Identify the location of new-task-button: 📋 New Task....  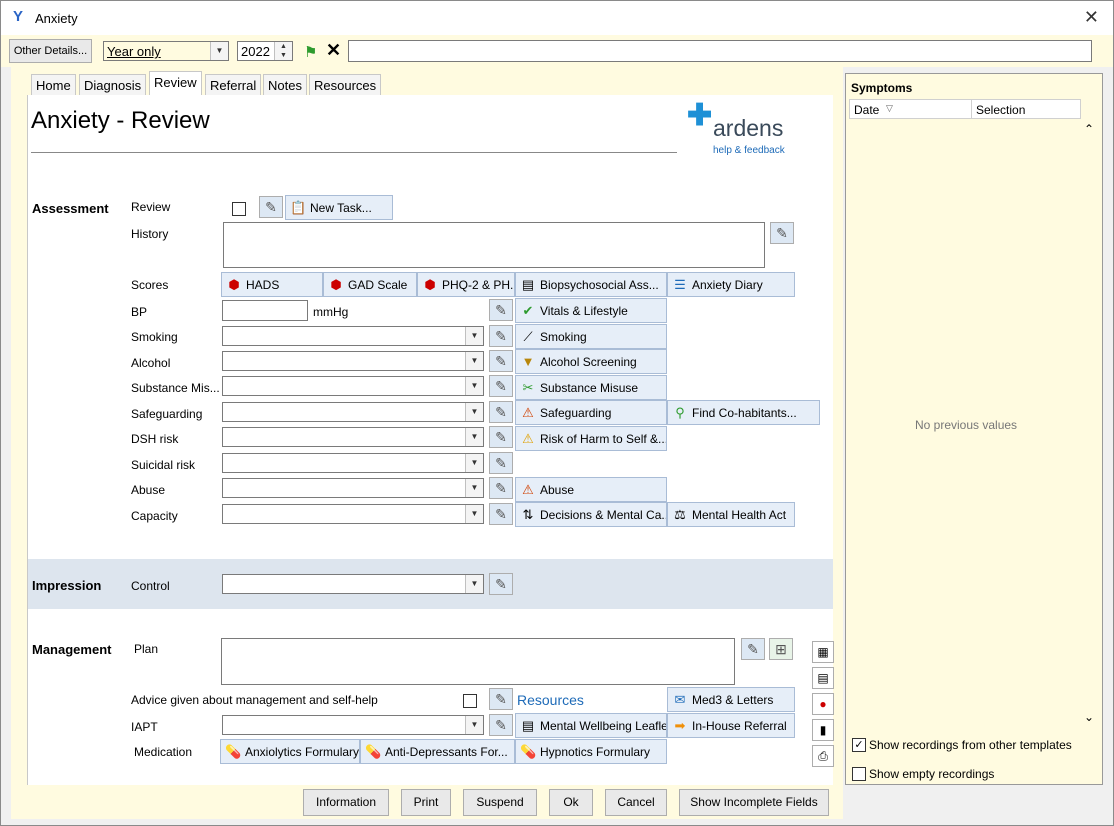
(339, 207).